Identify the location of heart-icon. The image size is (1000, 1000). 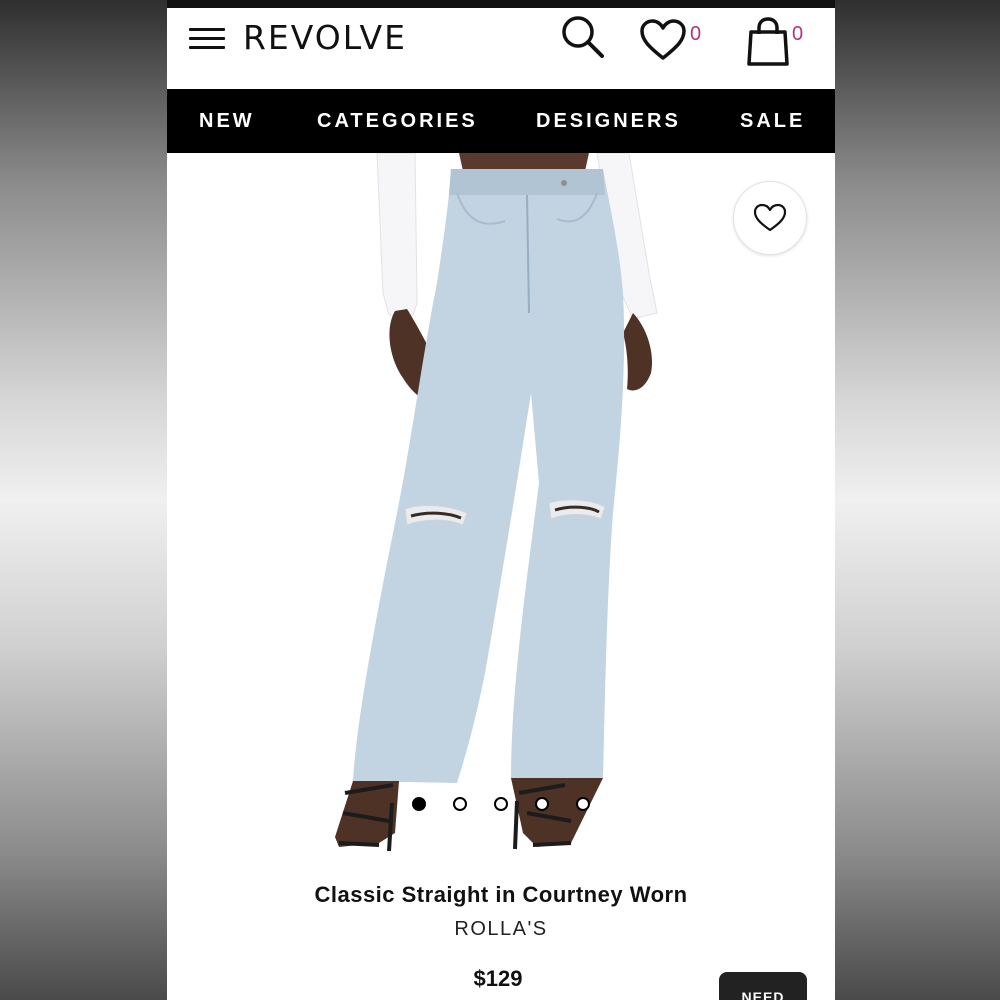
(770, 217).